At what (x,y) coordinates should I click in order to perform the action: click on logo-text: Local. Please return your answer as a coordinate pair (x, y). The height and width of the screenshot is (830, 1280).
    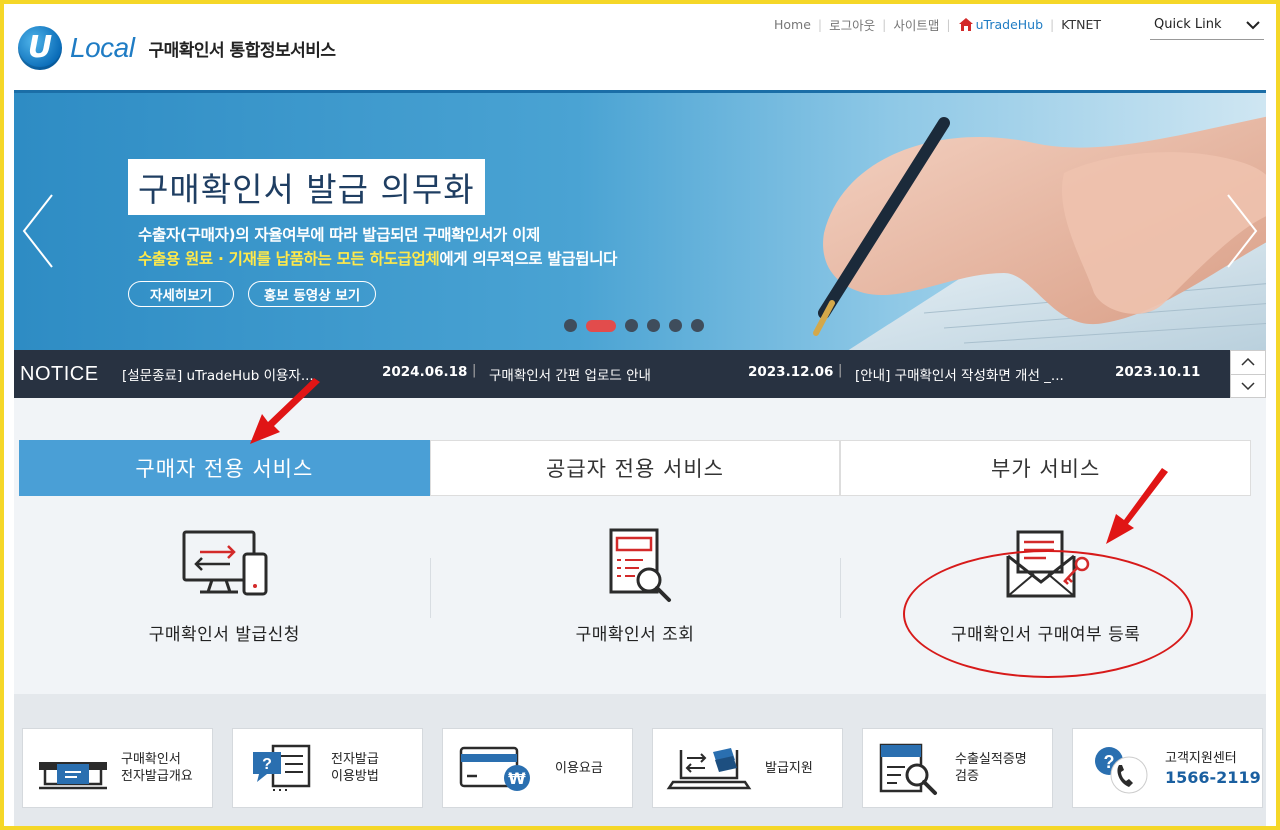
    Looking at the image, I should click on (102, 47).